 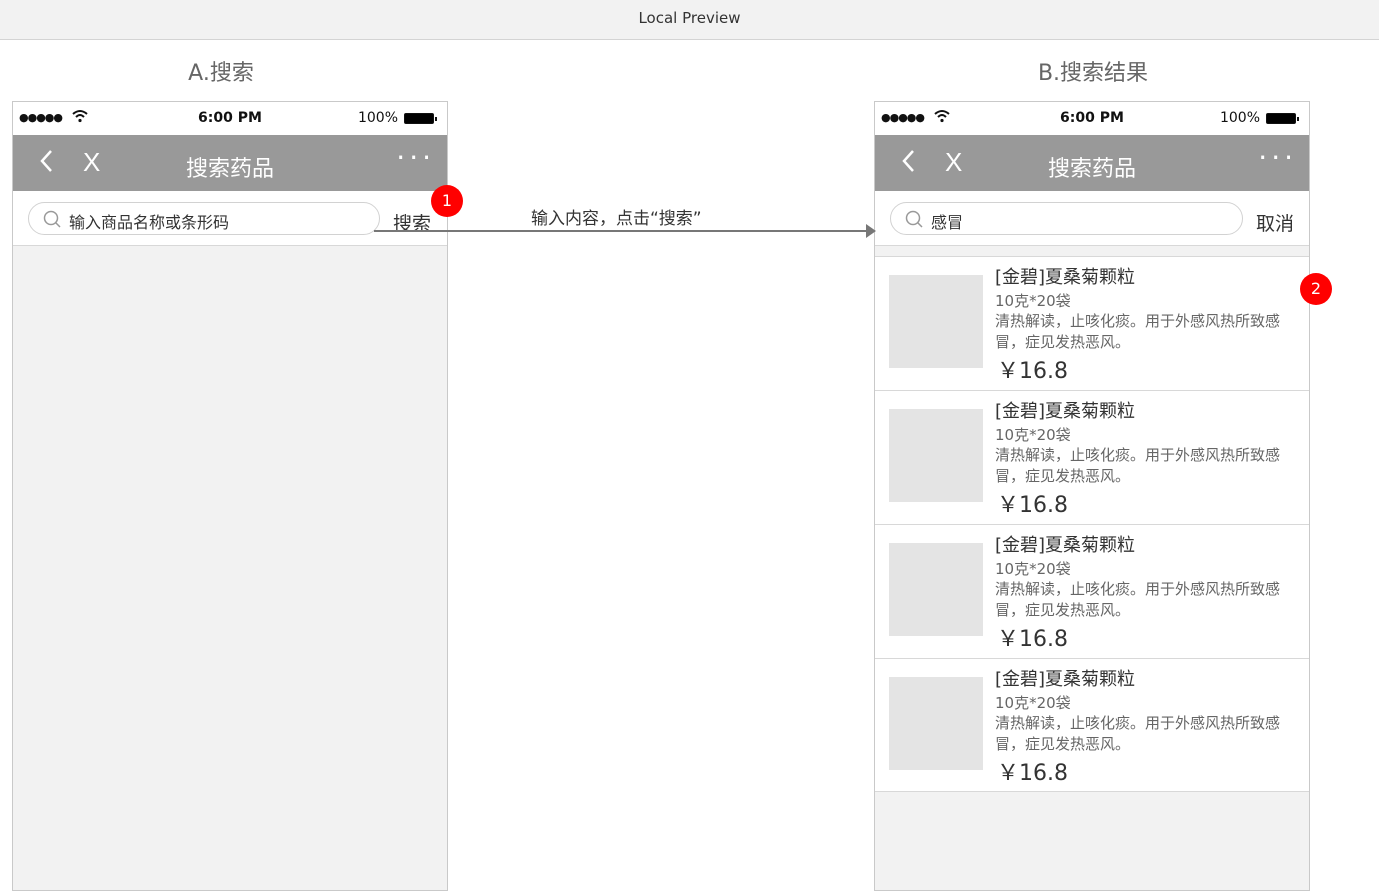 I want to click on search-value: 感冒, so click(x=947, y=222).